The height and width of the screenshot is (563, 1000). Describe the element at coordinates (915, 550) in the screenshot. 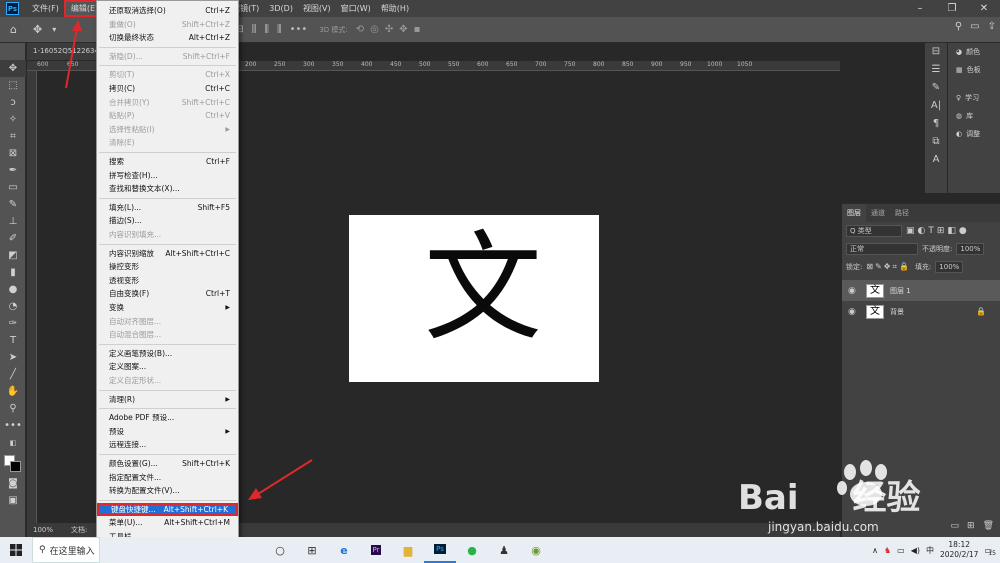

I see `volume-icon: ◀)` at that location.